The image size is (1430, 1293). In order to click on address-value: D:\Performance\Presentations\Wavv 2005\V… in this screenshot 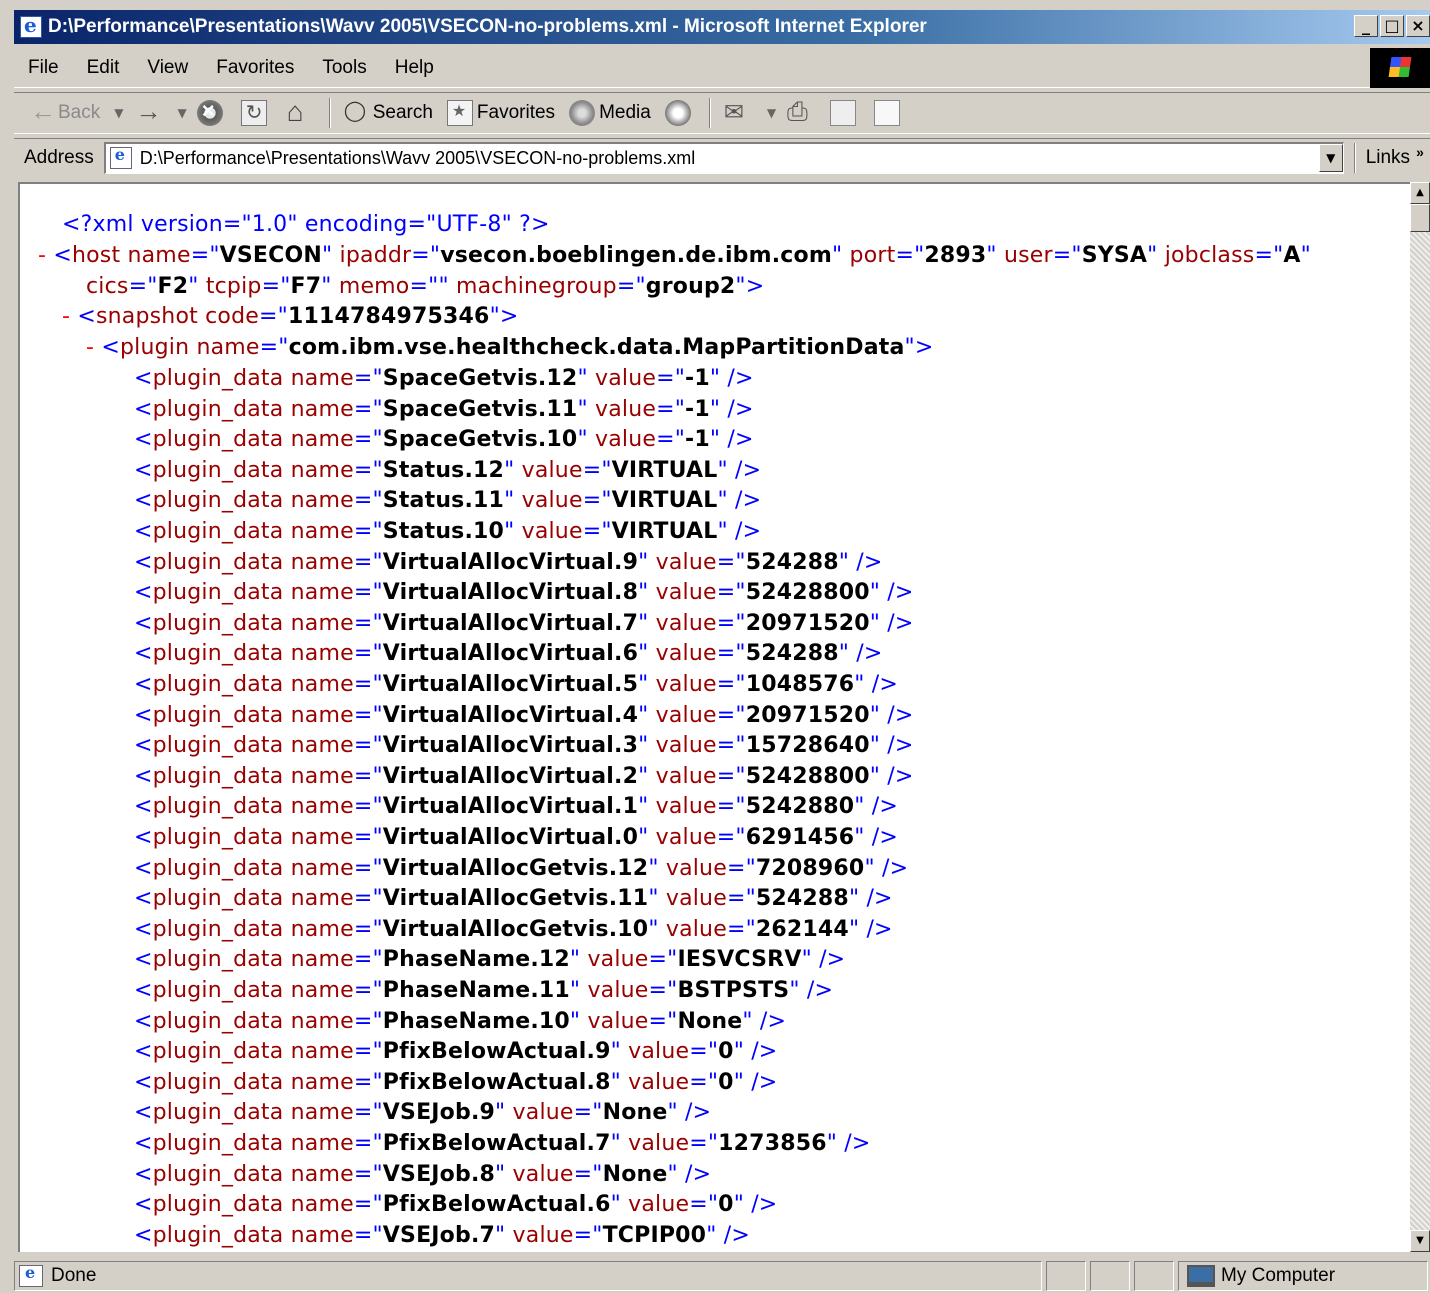, I will do `click(418, 158)`.